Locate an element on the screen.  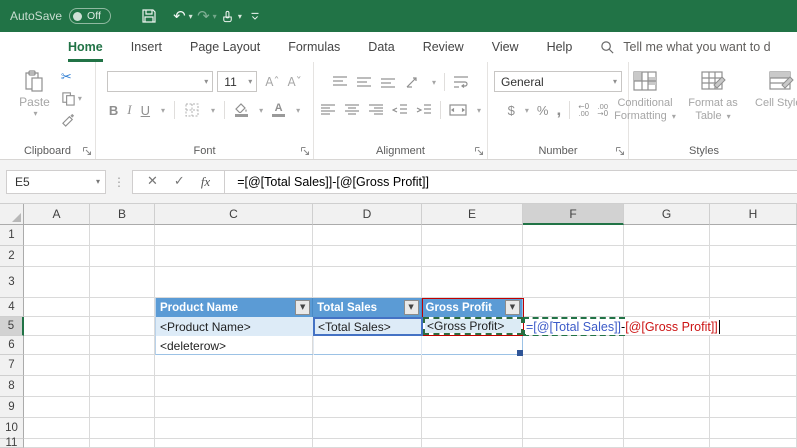
column-header-D: D is located at coordinates (367, 214).